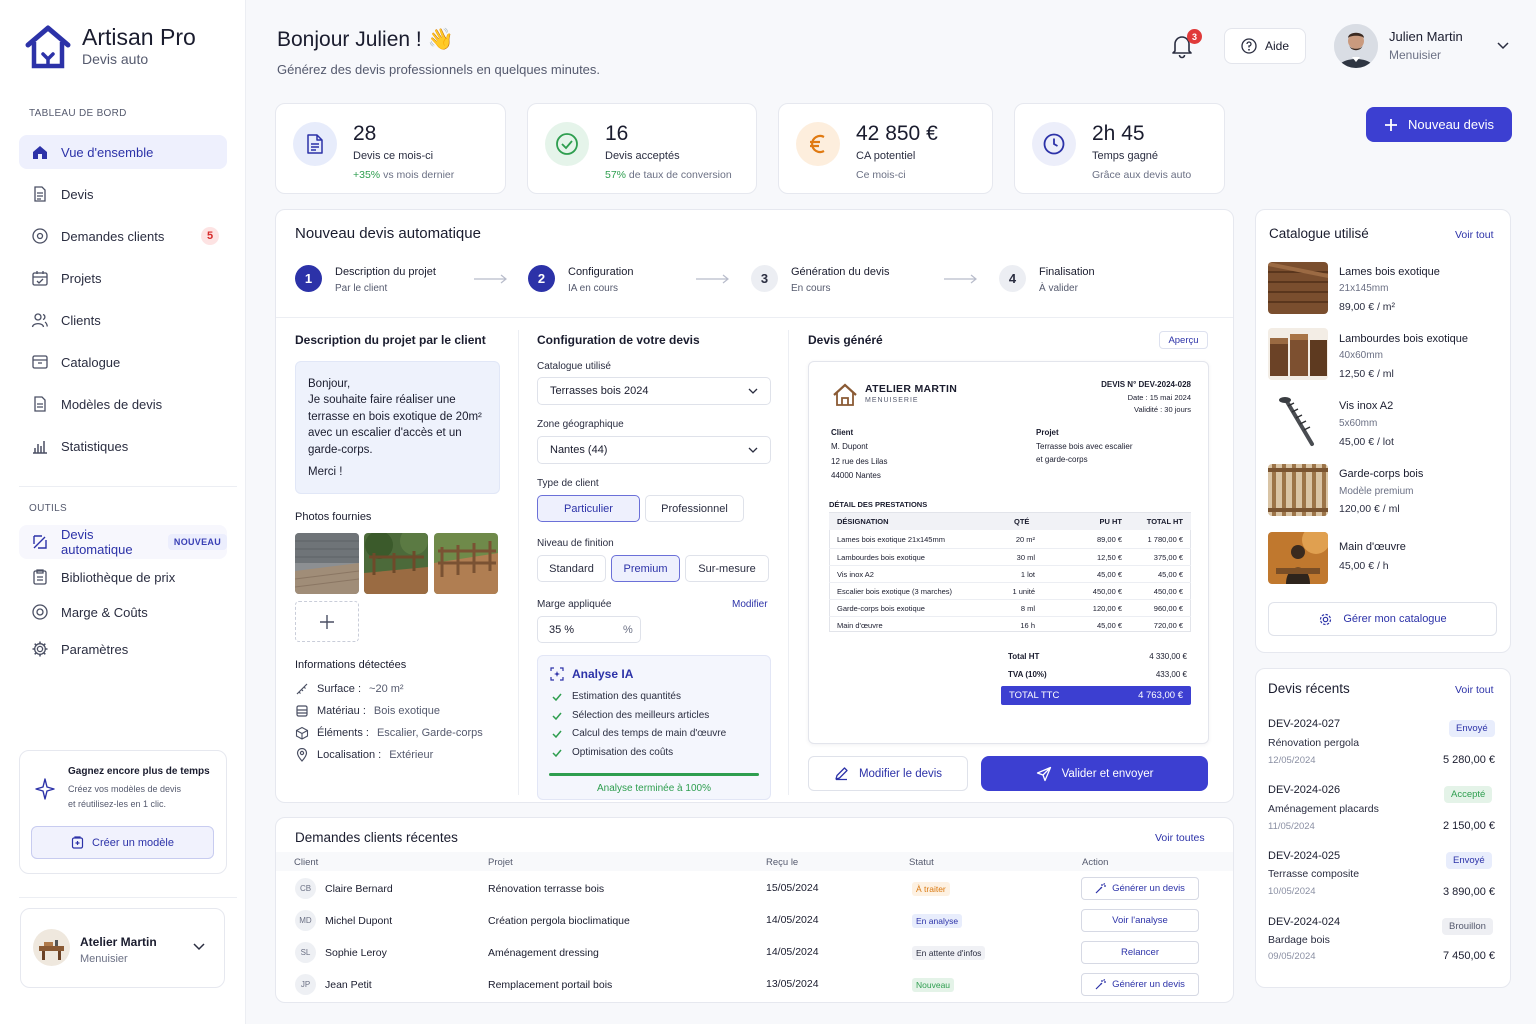 Image resolution: width=1536 pixels, height=1024 pixels. I want to click on notification-count: 3, so click(1194, 36).